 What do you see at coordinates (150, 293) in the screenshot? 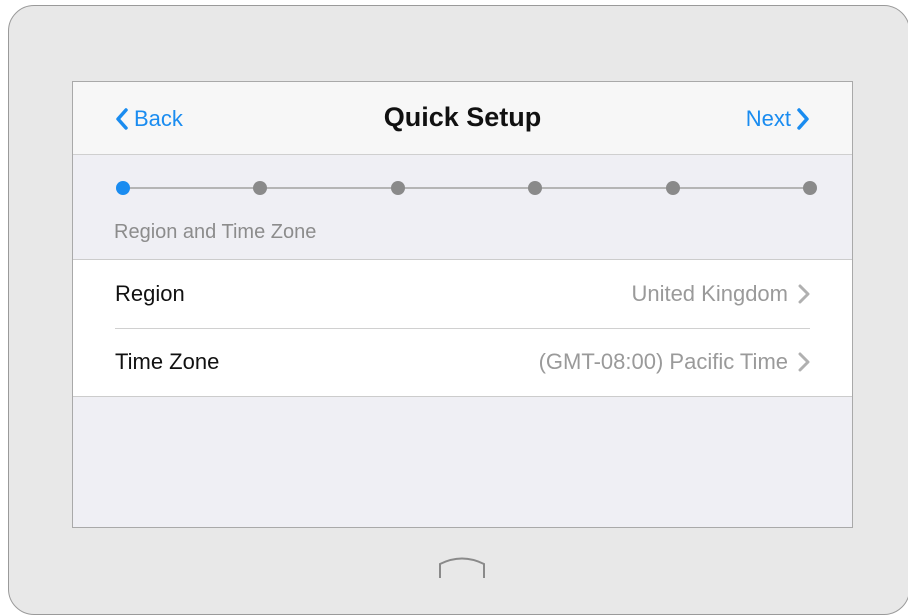
I see `region-label: Region` at bounding box center [150, 293].